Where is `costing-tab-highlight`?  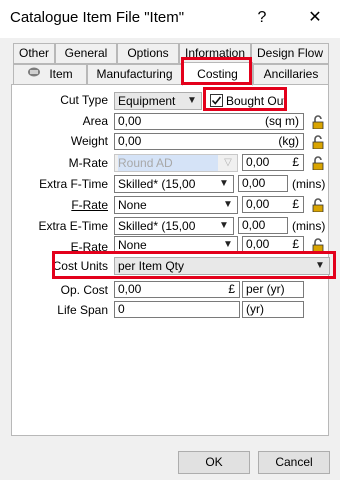 costing-tab-highlight is located at coordinates (216, 71).